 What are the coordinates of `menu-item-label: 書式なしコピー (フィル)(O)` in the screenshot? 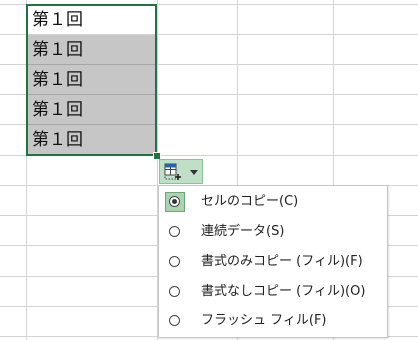 It's located at (283, 291).